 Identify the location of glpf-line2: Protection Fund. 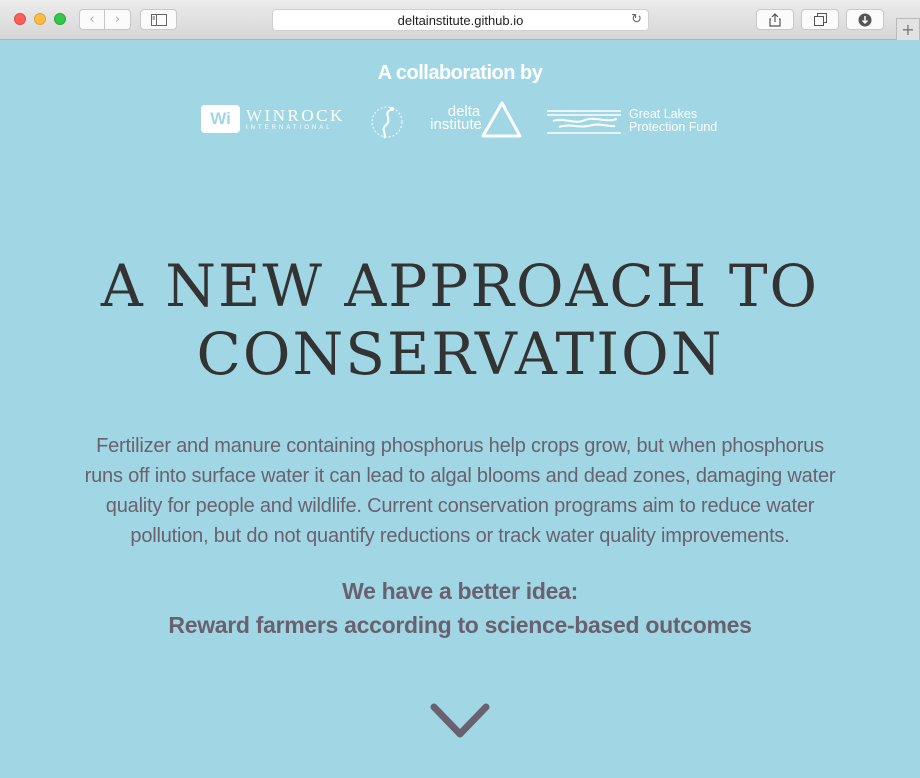
(673, 127).